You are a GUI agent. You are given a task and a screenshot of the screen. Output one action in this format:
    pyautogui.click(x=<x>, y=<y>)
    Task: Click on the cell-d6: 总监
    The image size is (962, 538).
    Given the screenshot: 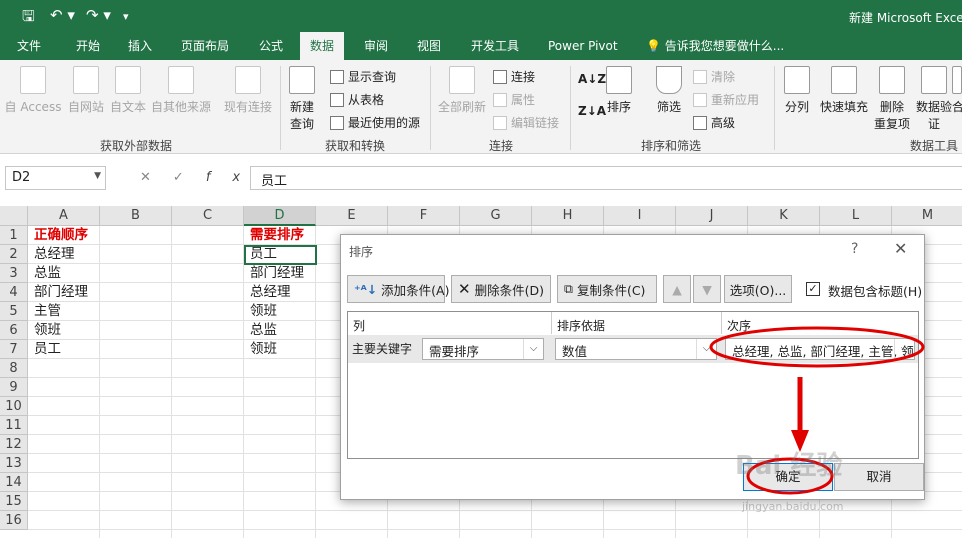 What is the action you would take?
    pyautogui.click(x=260, y=330)
    